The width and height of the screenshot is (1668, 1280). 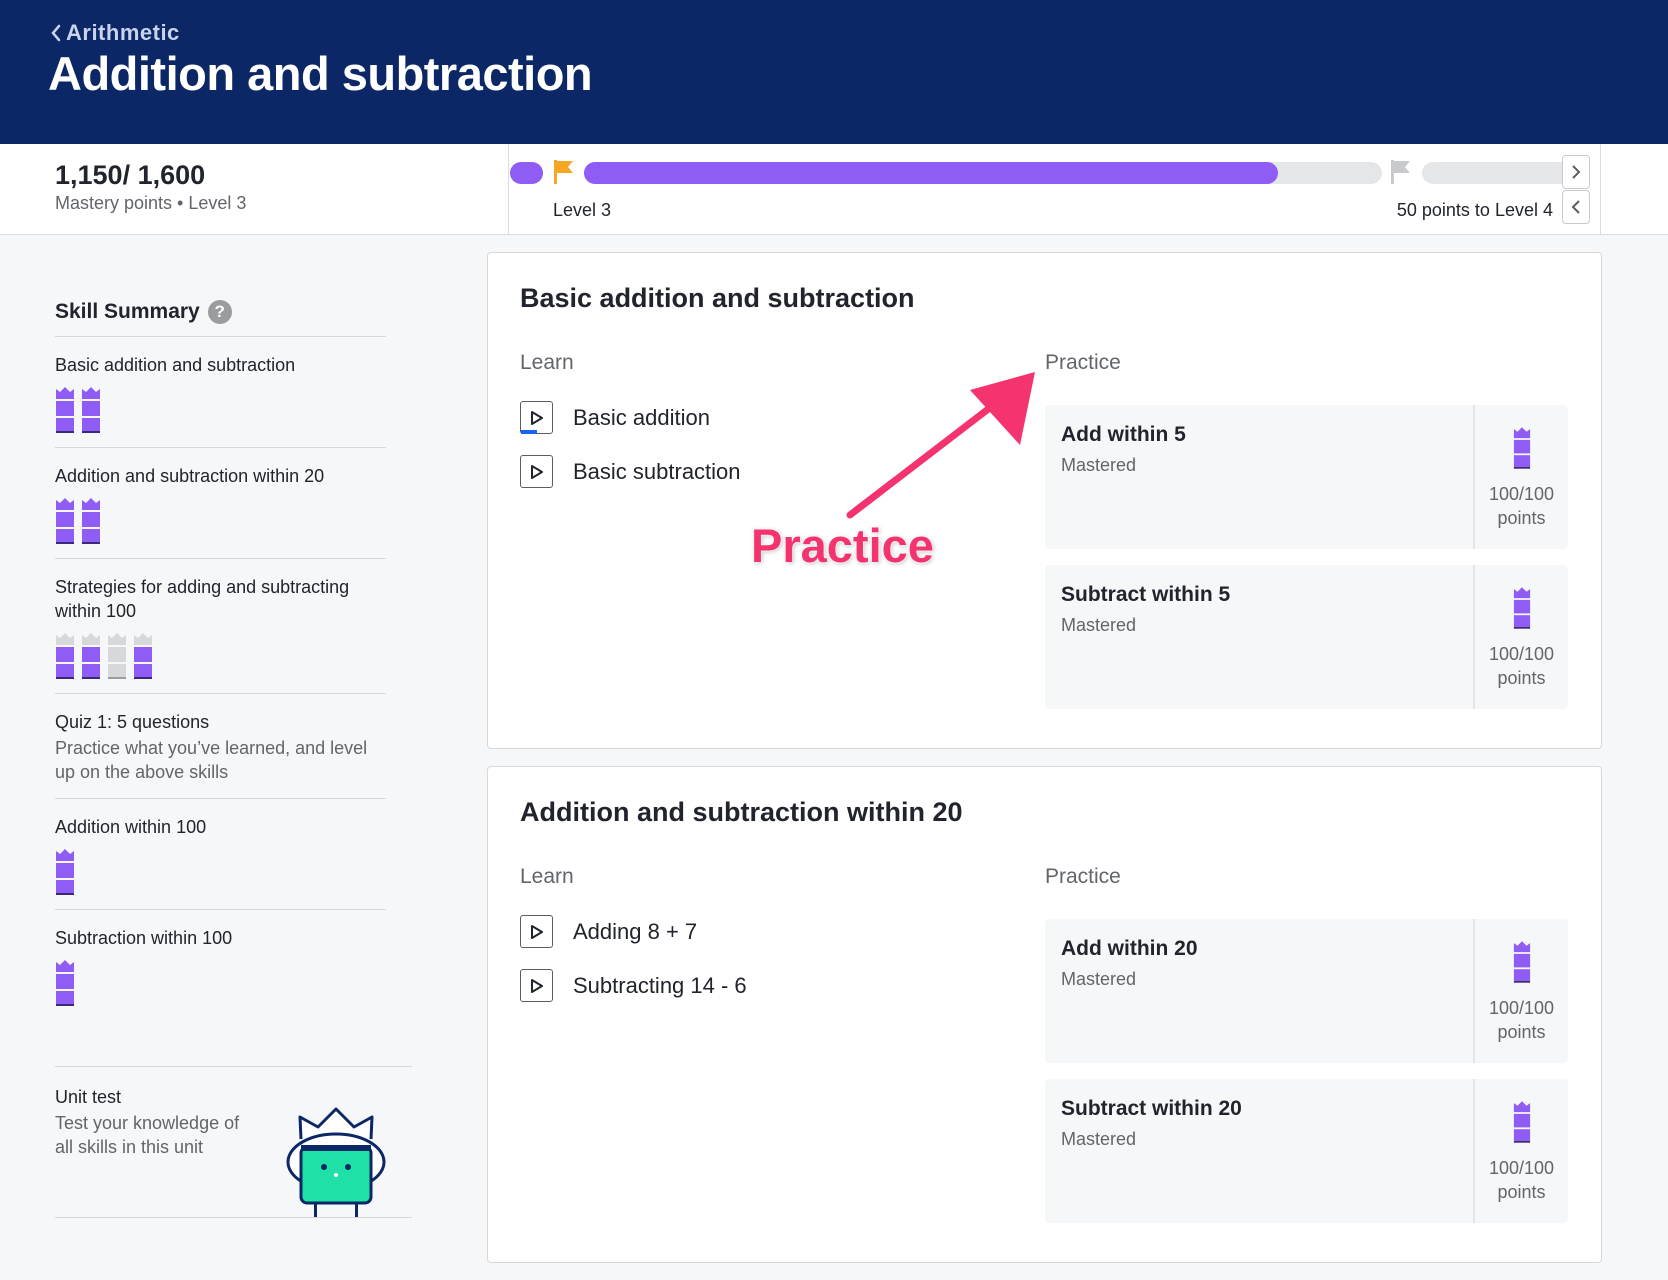 What do you see at coordinates (983, 173) in the screenshot?
I see `level-progress-track` at bounding box center [983, 173].